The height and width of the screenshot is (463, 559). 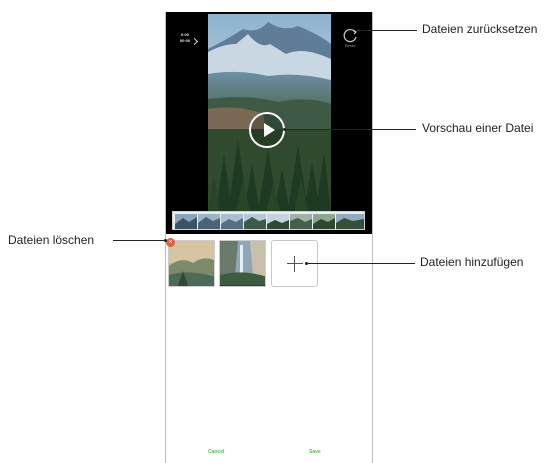 What do you see at coordinates (51, 240) in the screenshot?
I see `callout-delete: Dateien löschen` at bounding box center [51, 240].